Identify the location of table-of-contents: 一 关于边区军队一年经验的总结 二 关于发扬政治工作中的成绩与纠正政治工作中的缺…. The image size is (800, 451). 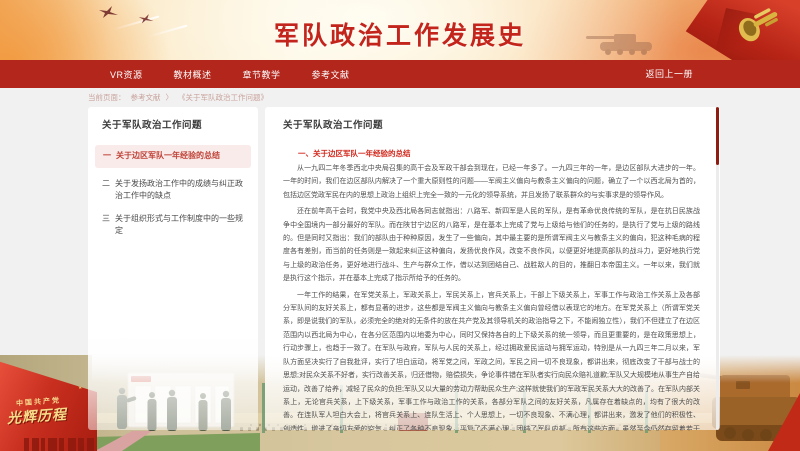
(173, 191).